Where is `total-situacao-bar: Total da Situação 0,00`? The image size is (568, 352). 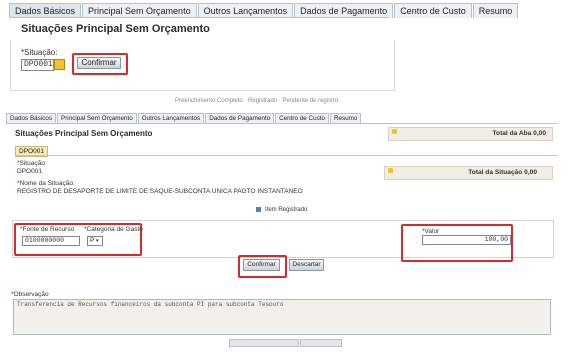
total-situacao-bar: Total da Situação 0,00 is located at coordinates (468, 173).